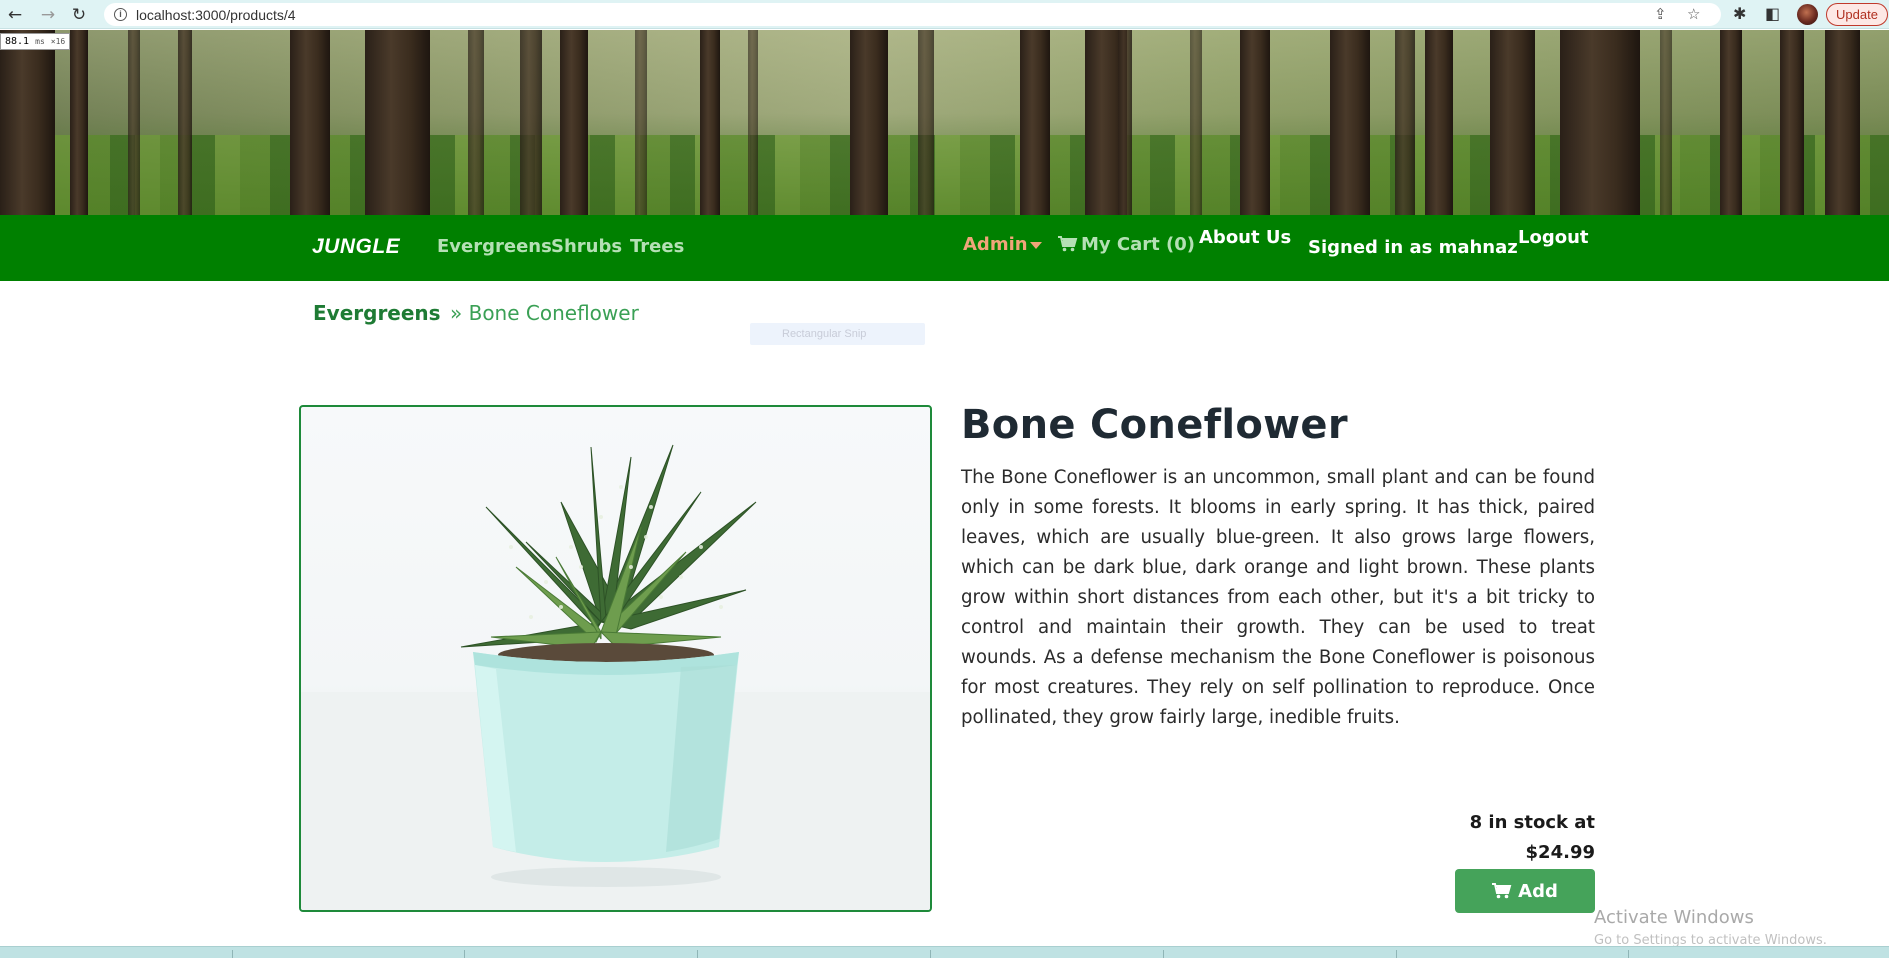 The height and width of the screenshot is (958, 1889). What do you see at coordinates (544, 313) in the screenshot?
I see `breadcrumb-current: » Bone Coneflower` at bounding box center [544, 313].